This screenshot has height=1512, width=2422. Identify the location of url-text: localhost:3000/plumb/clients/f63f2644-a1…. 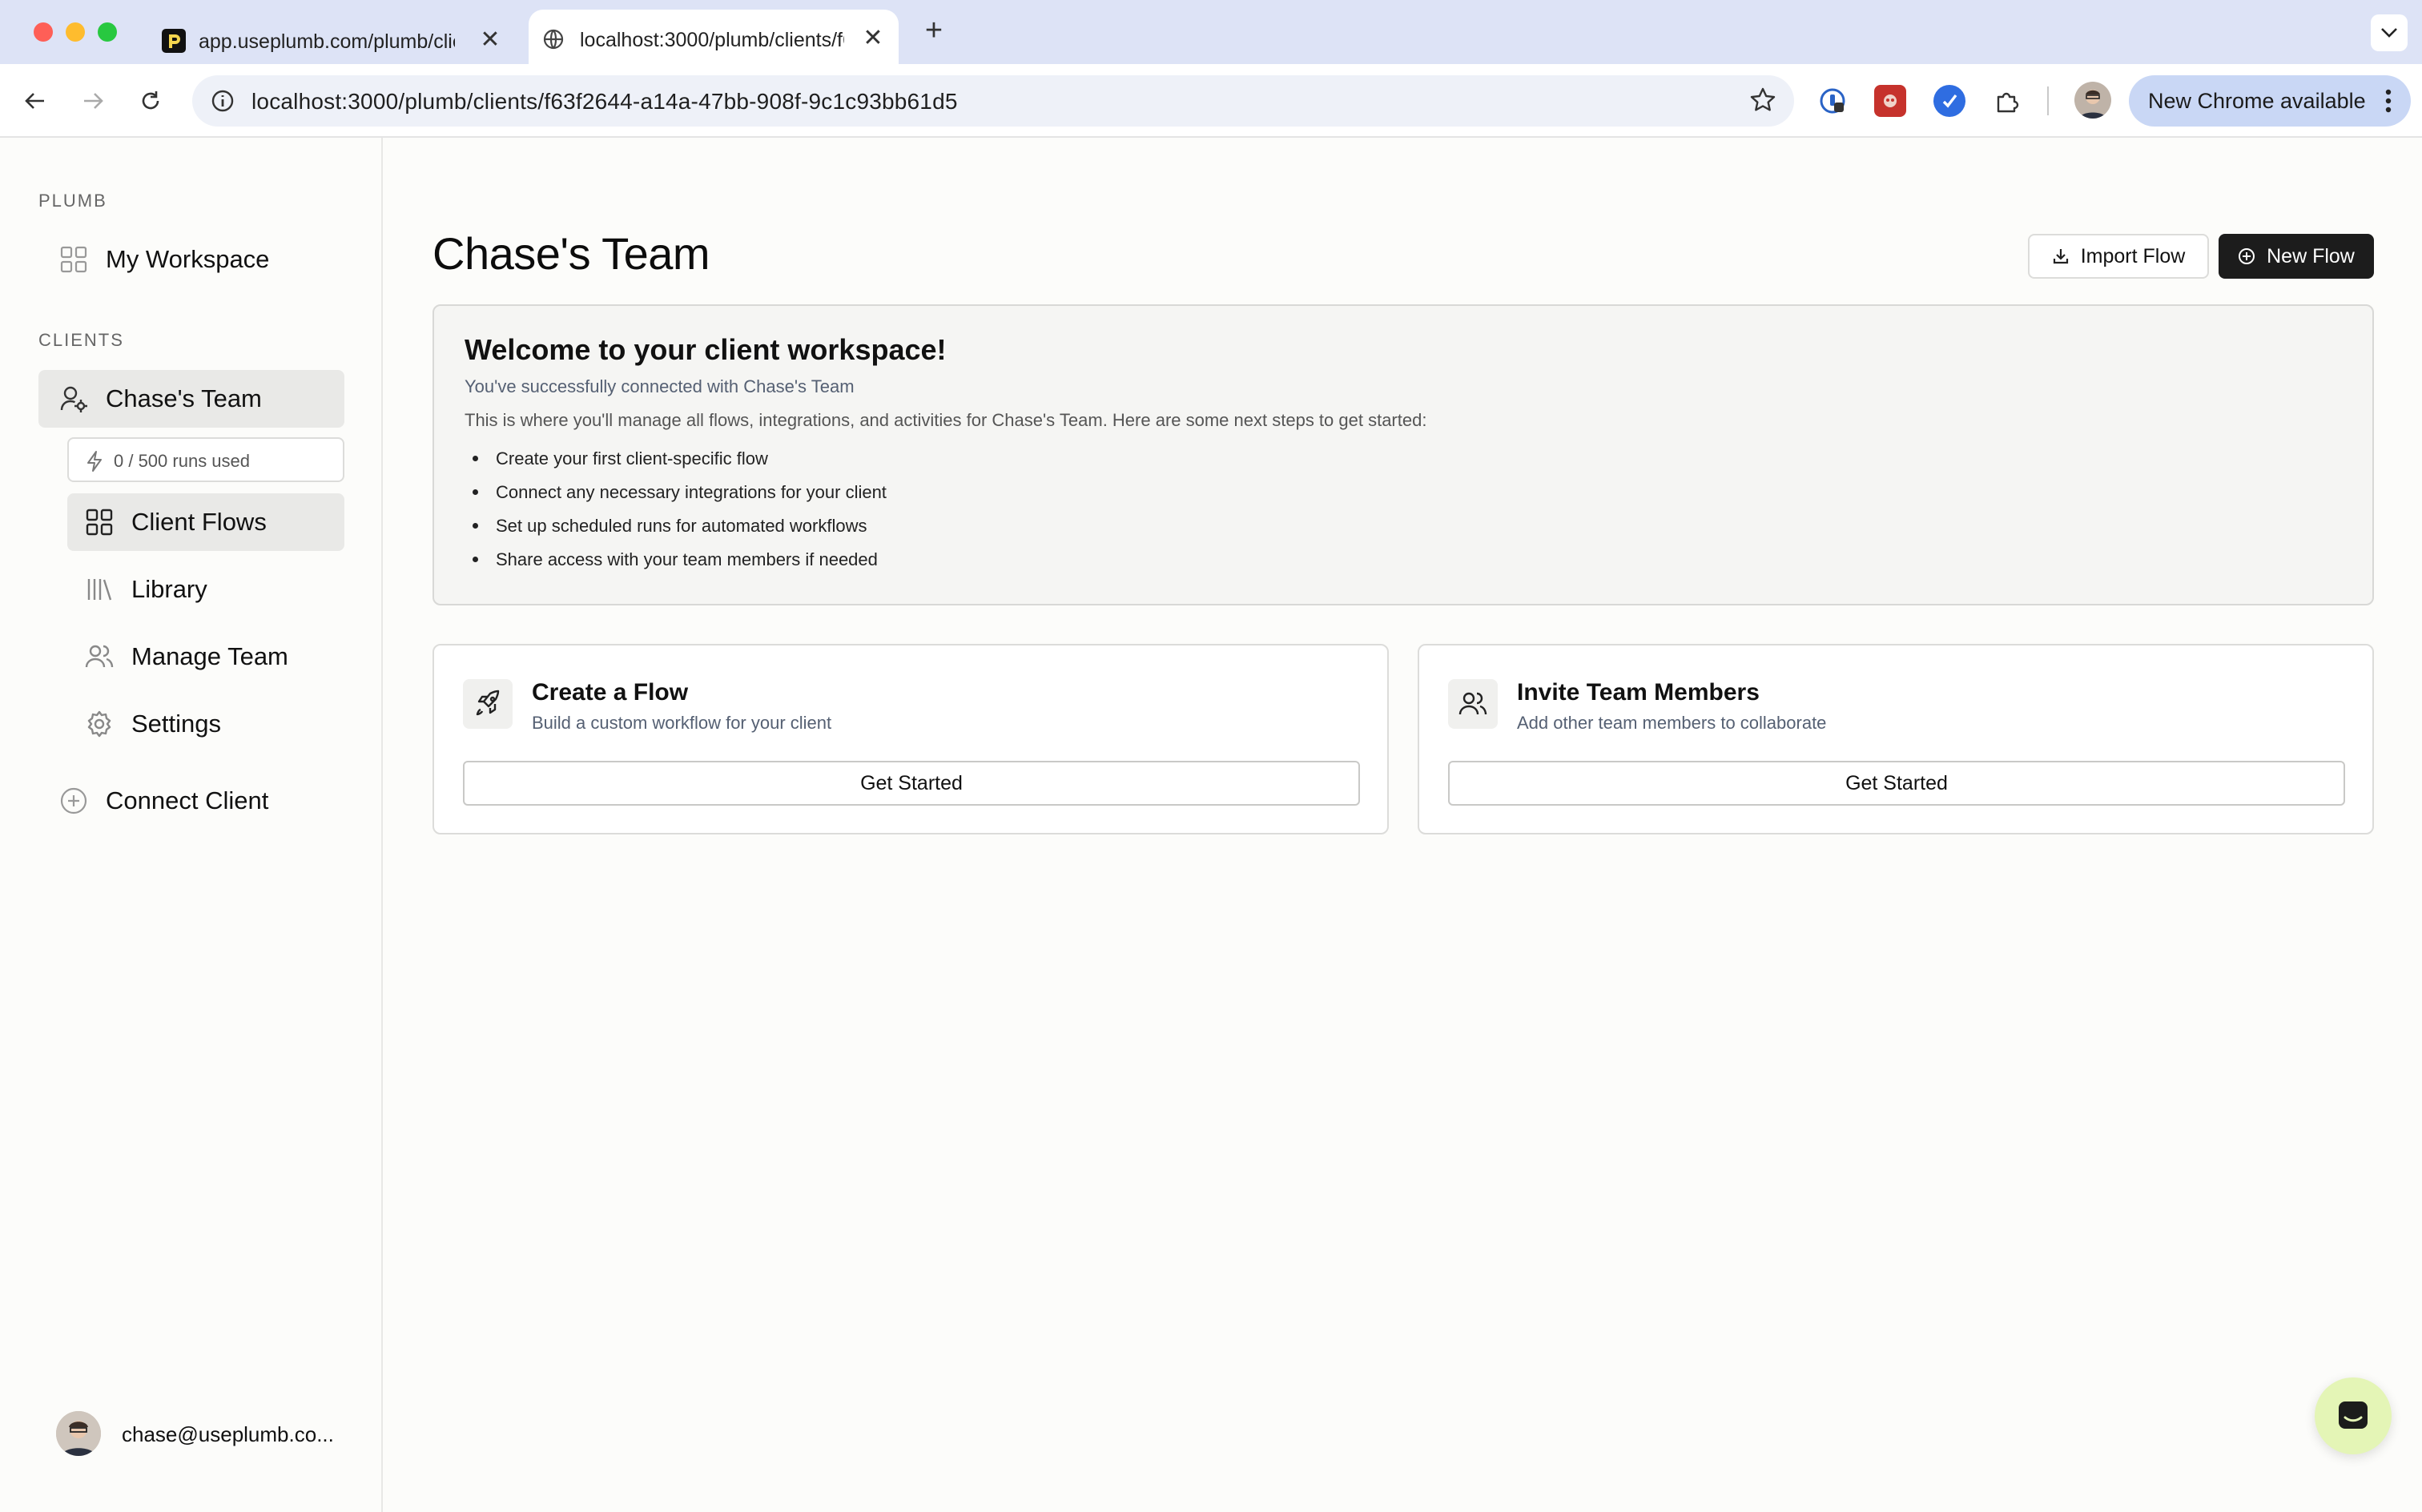
(604, 101).